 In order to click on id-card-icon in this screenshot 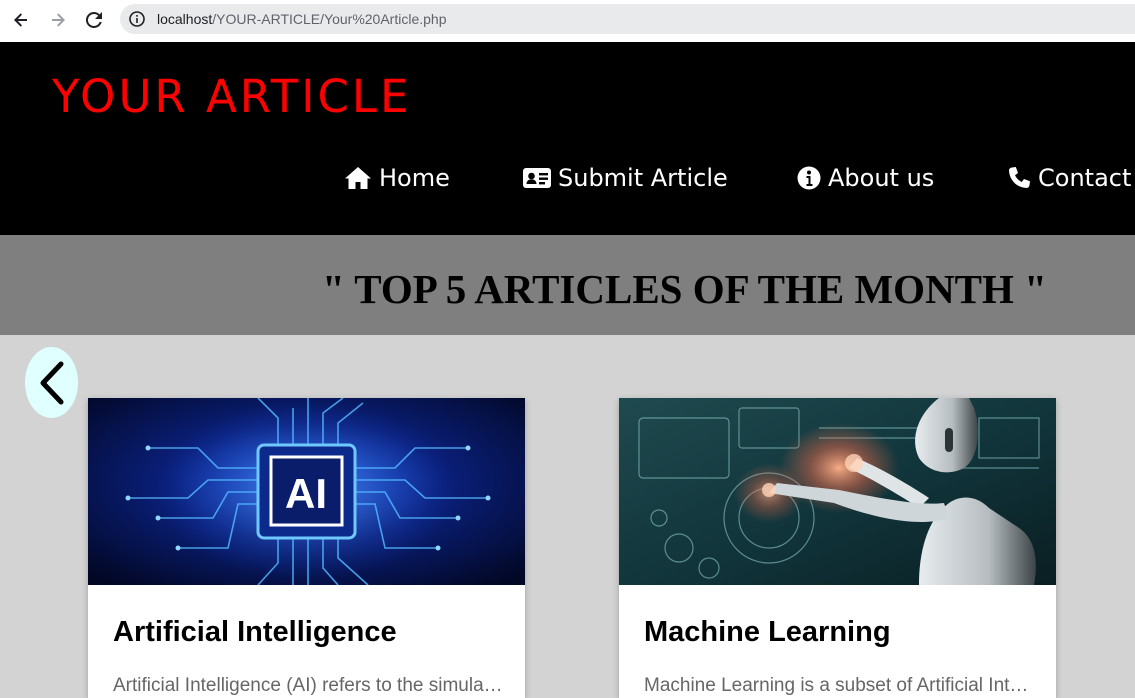, I will do `click(537, 178)`.